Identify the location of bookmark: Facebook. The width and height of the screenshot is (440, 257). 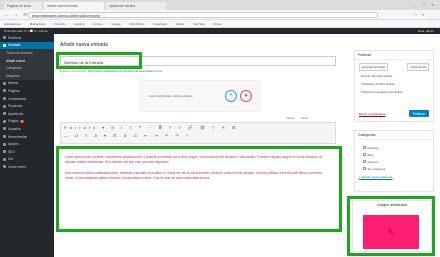
(159, 24).